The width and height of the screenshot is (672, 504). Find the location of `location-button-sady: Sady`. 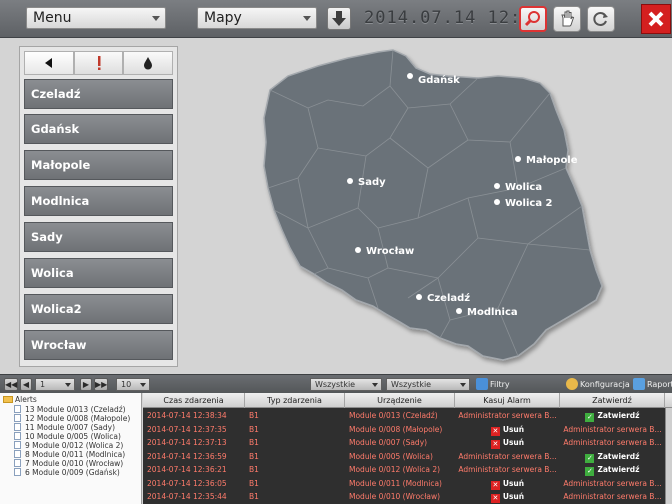

location-button-sady: Sady is located at coordinates (98, 237).